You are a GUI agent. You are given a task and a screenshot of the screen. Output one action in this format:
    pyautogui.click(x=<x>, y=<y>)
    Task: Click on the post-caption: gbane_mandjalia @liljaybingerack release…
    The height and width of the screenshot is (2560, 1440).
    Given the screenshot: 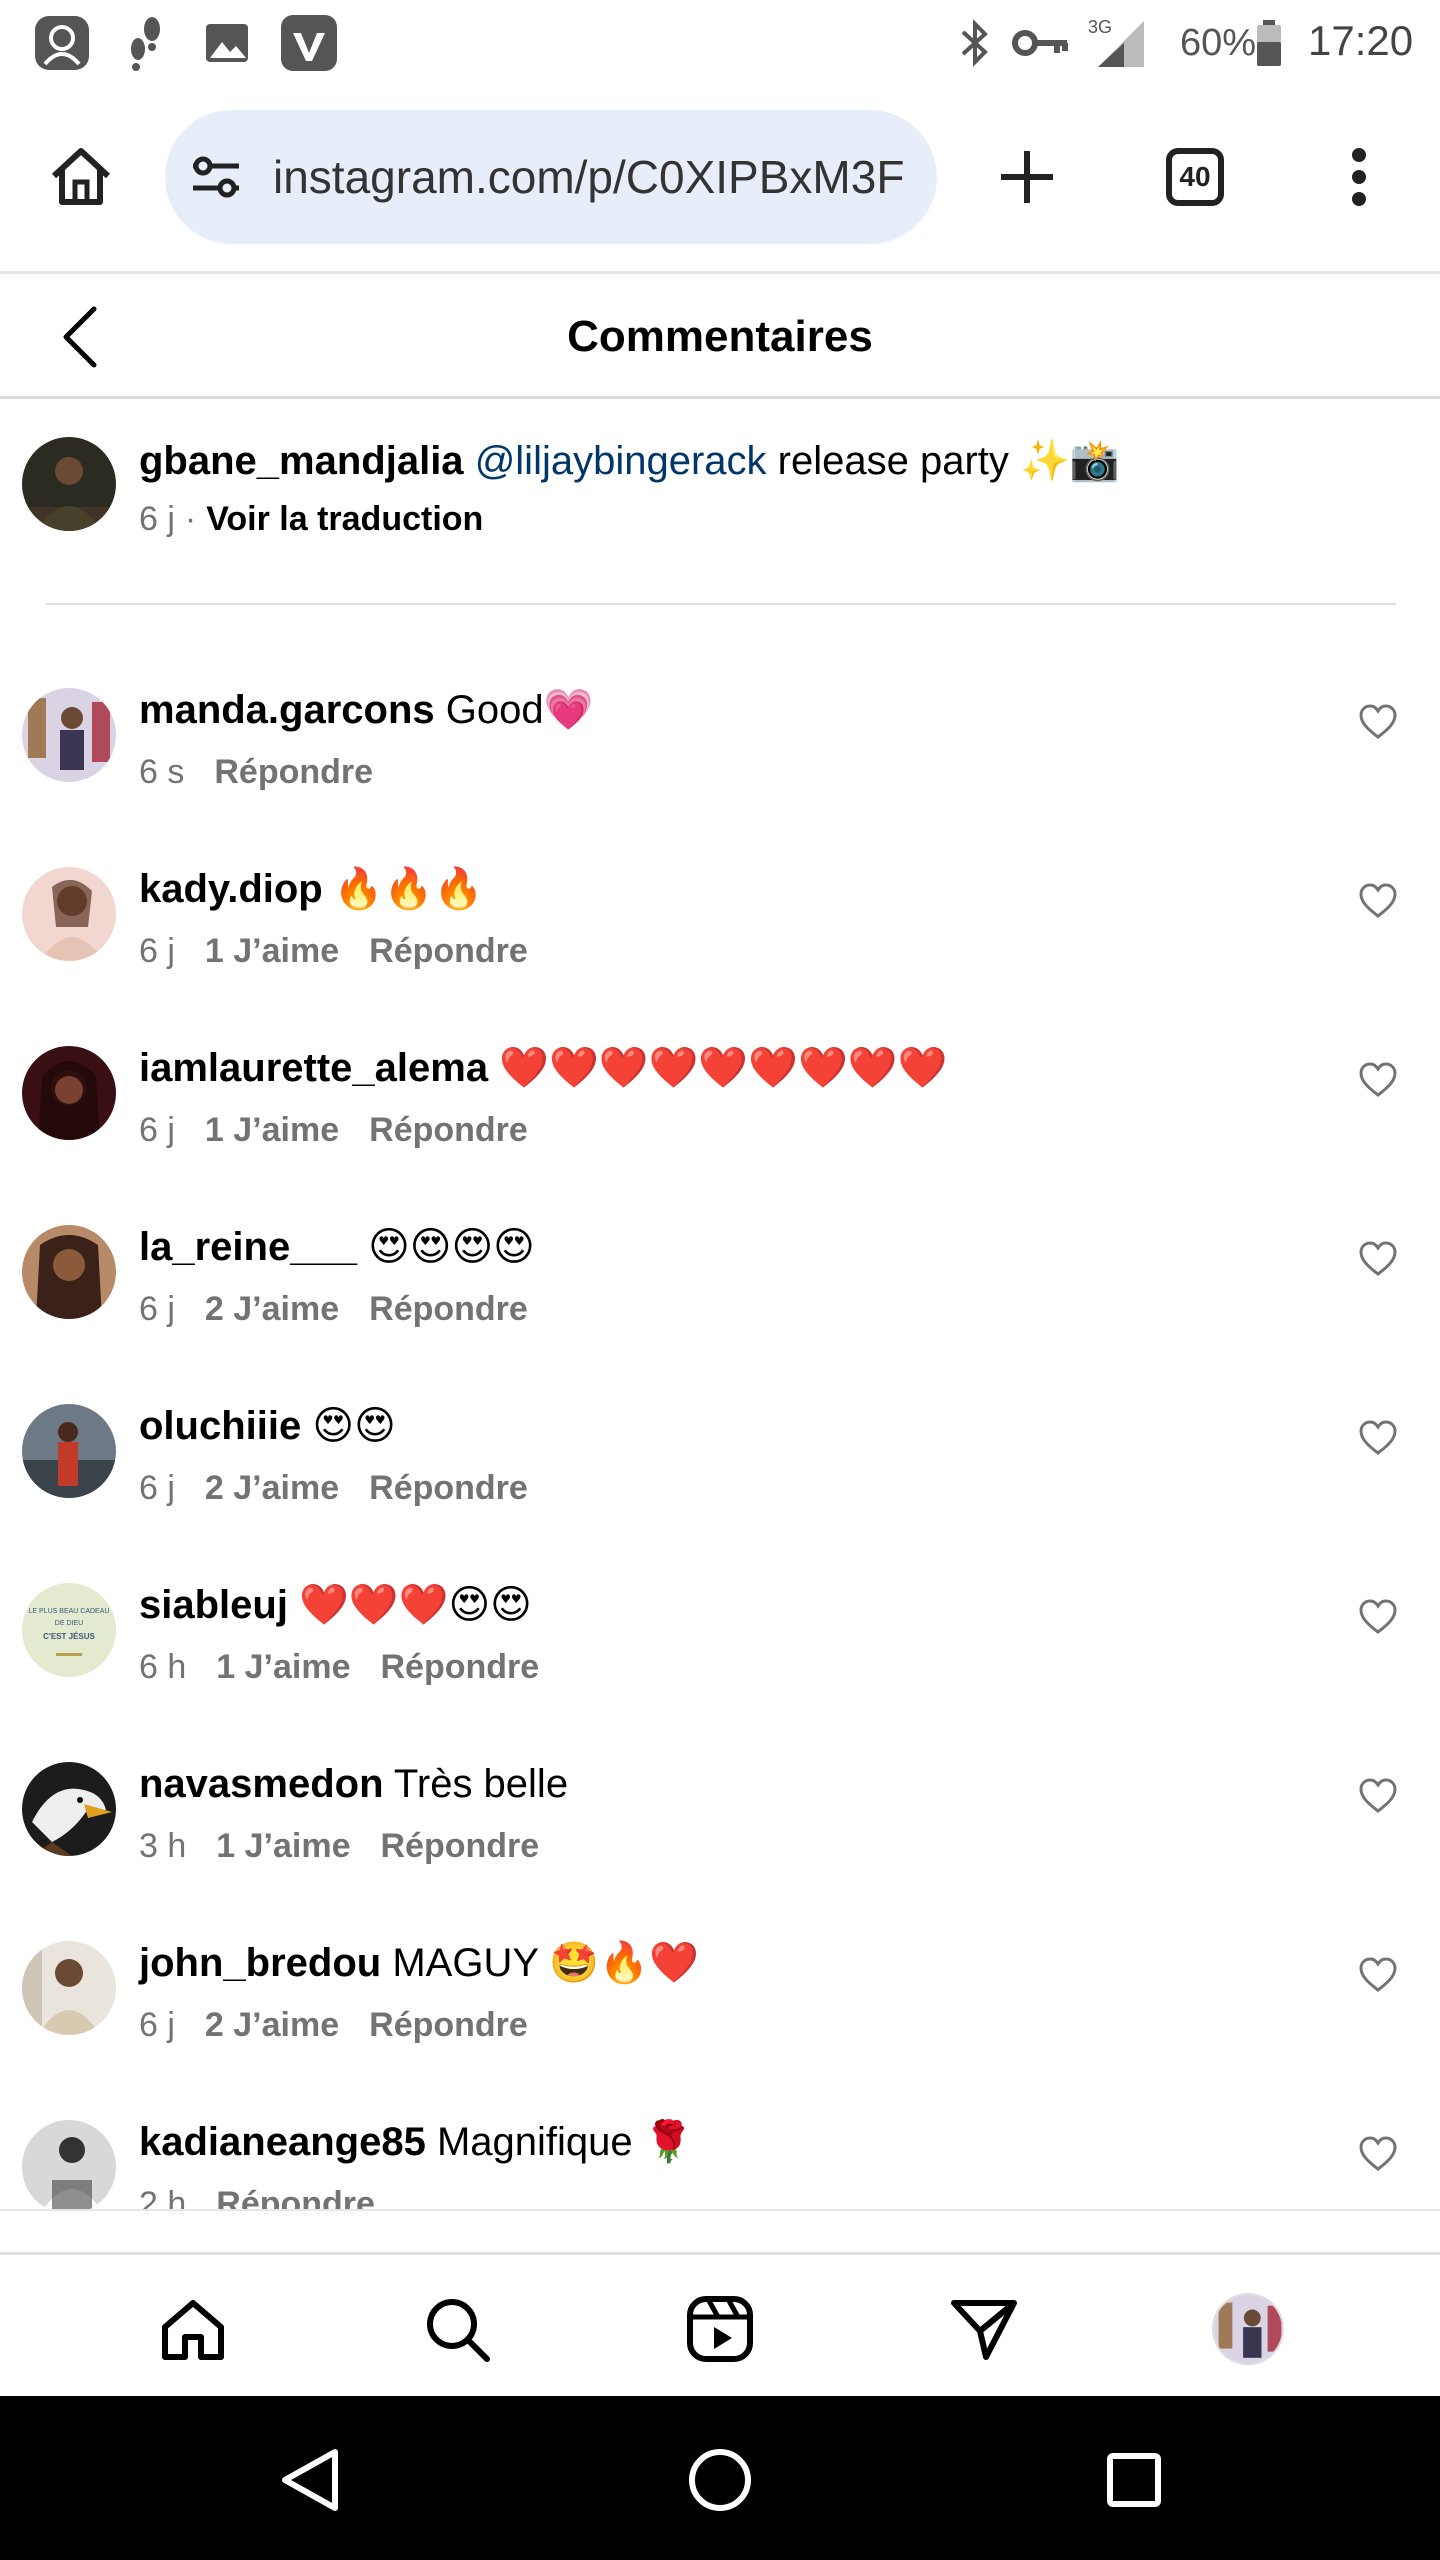 What is the action you would take?
    pyautogui.click(x=720, y=502)
    